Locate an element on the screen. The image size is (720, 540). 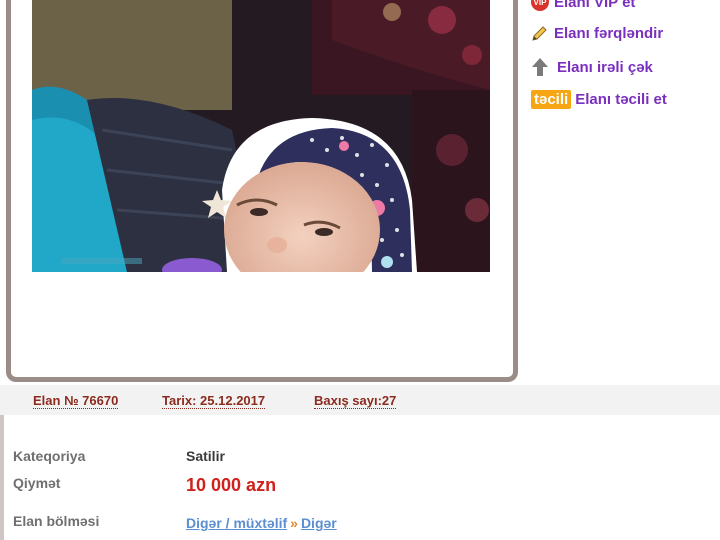
section-label: Elan bölməsi is located at coordinates (56, 521).